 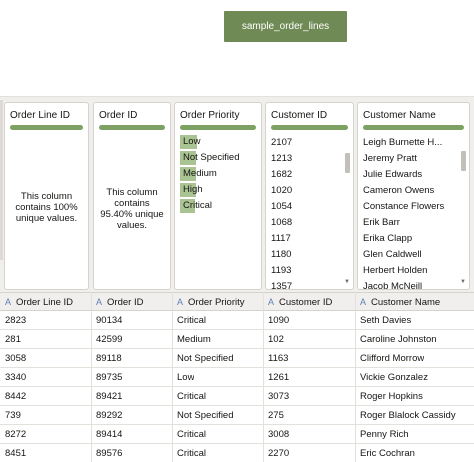 I want to click on priority-item: Not Specified, so click(x=218, y=158).